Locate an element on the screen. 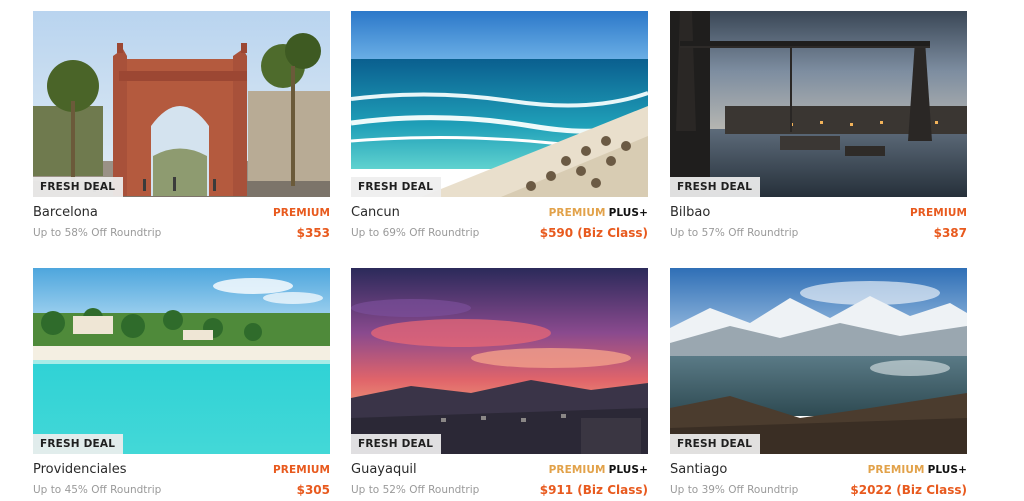 This screenshot has width=1024, height=501. deal-price: $2022 (Biz Class) is located at coordinates (908, 490).